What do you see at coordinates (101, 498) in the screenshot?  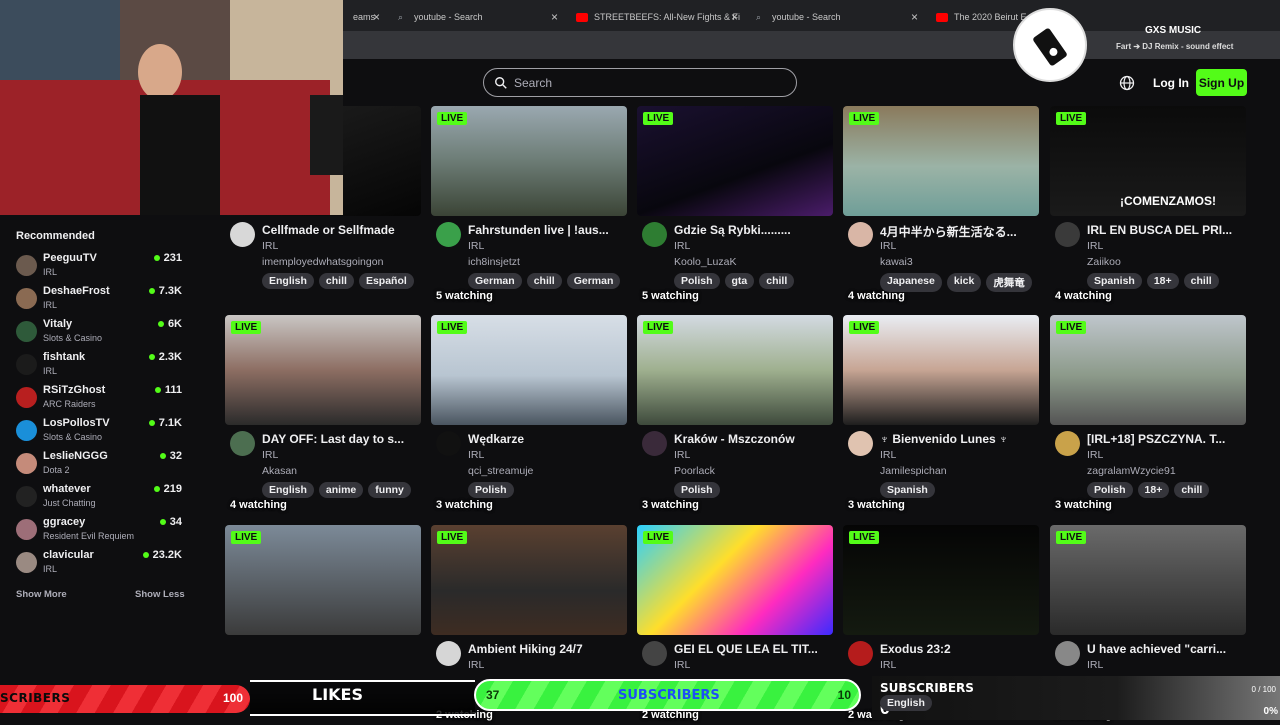 I see `sidebar-channel: whatever Just Chatting 219` at bounding box center [101, 498].